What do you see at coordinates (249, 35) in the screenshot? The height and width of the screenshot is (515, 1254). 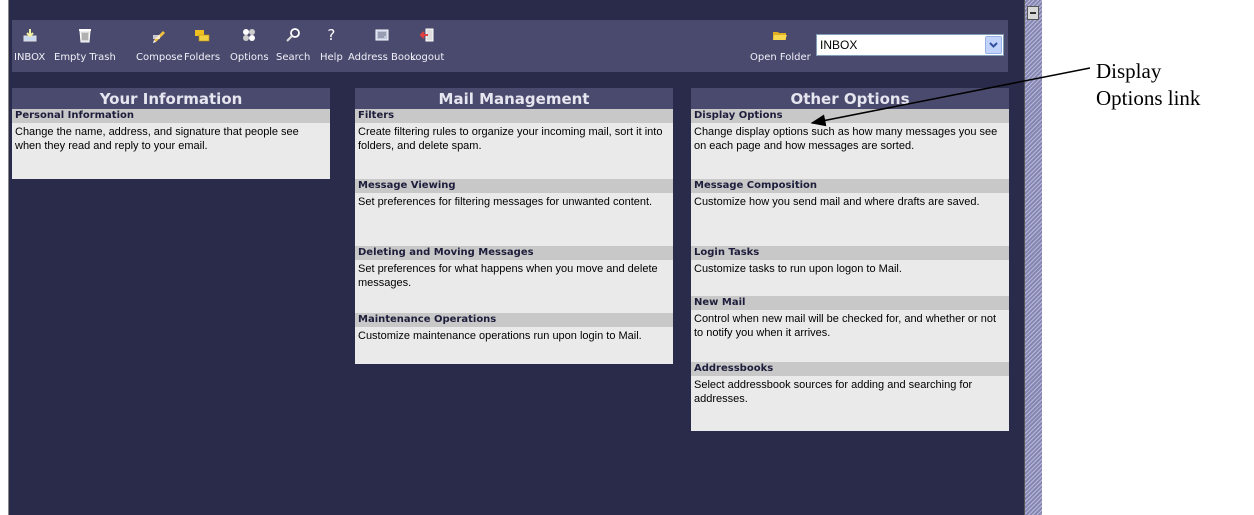 I see `options-icon` at bounding box center [249, 35].